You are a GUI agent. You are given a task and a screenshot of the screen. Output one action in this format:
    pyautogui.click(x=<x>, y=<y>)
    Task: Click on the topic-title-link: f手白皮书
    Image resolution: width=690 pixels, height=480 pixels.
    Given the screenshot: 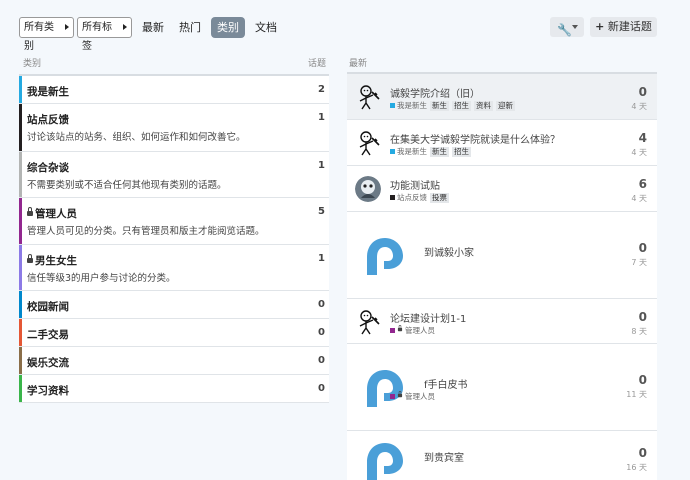 What is the action you would take?
    pyautogui.click(x=446, y=383)
    